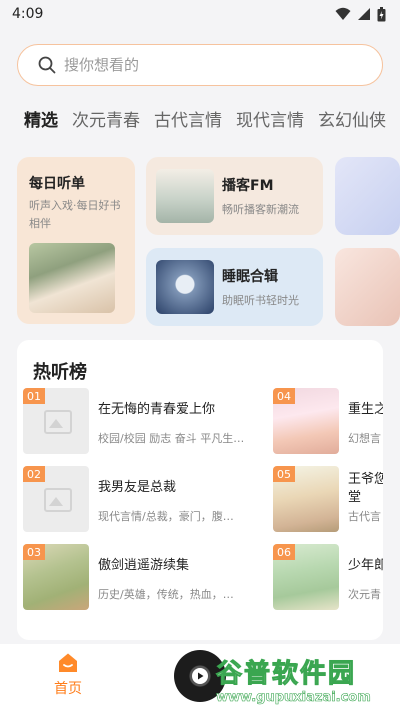 This screenshot has height=711, width=400. I want to click on hot-list-title: 热听榜, so click(60, 372).